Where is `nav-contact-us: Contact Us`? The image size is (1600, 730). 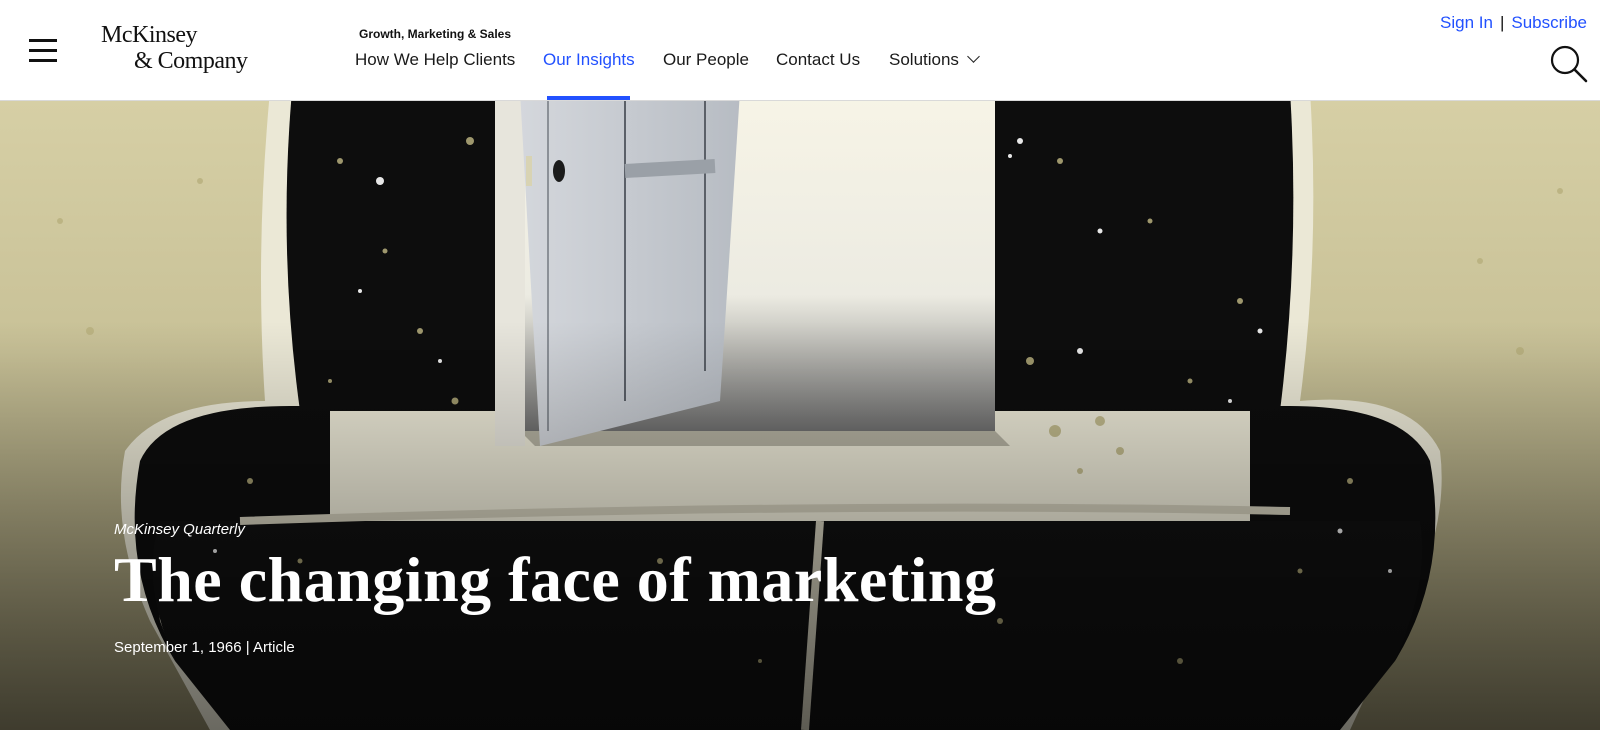 nav-contact-us: Contact Us is located at coordinates (818, 60).